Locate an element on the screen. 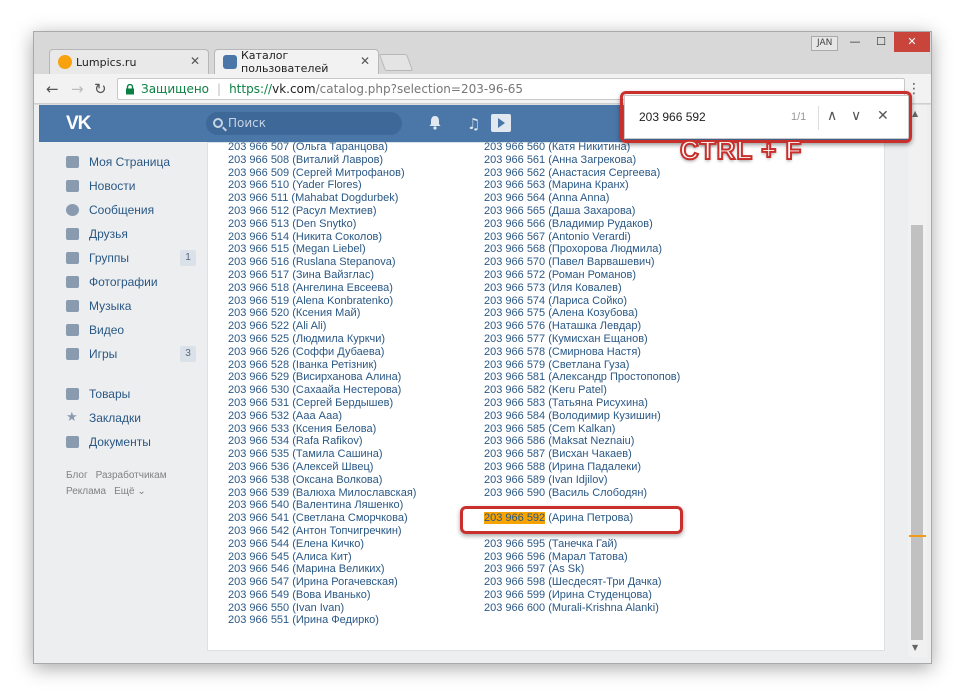 The width and height of the screenshot is (964, 697). catalog-entry: 203 966 525 (Людмила Куркчи) is located at coordinates (322, 339).